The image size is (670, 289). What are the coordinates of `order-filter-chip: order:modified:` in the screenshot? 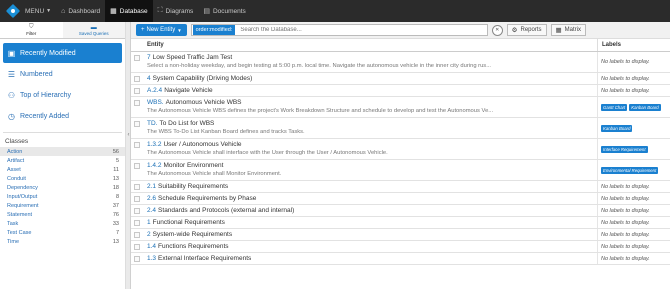 It's located at (214, 30).